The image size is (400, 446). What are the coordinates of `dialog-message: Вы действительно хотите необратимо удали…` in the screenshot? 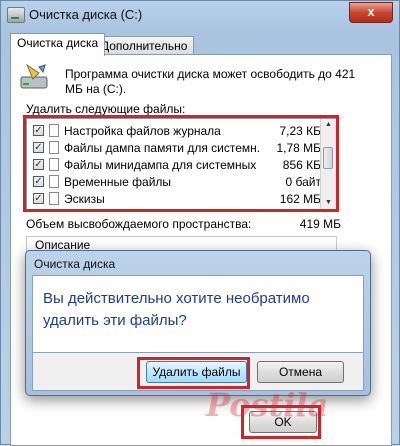 It's located at (176, 309).